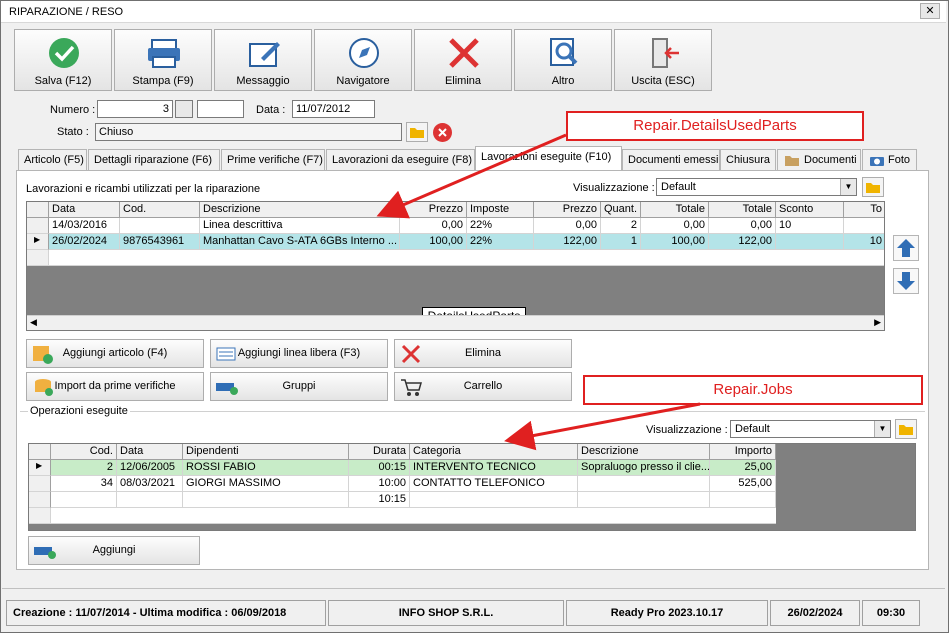  What do you see at coordinates (471, 176) in the screenshot?
I see `annotation-arrow-parts` at bounding box center [471, 176].